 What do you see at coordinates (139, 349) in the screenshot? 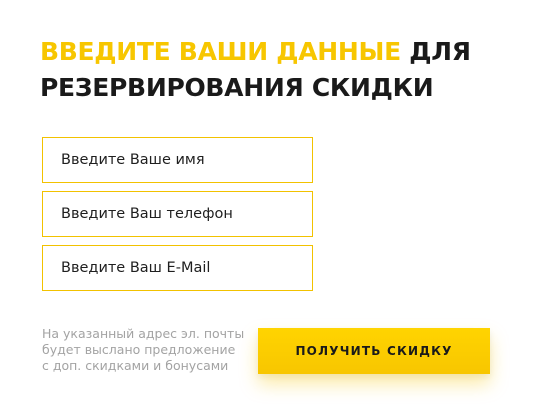
I see `offer-note-line: будет выслано предложение` at bounding box center [139, 349].